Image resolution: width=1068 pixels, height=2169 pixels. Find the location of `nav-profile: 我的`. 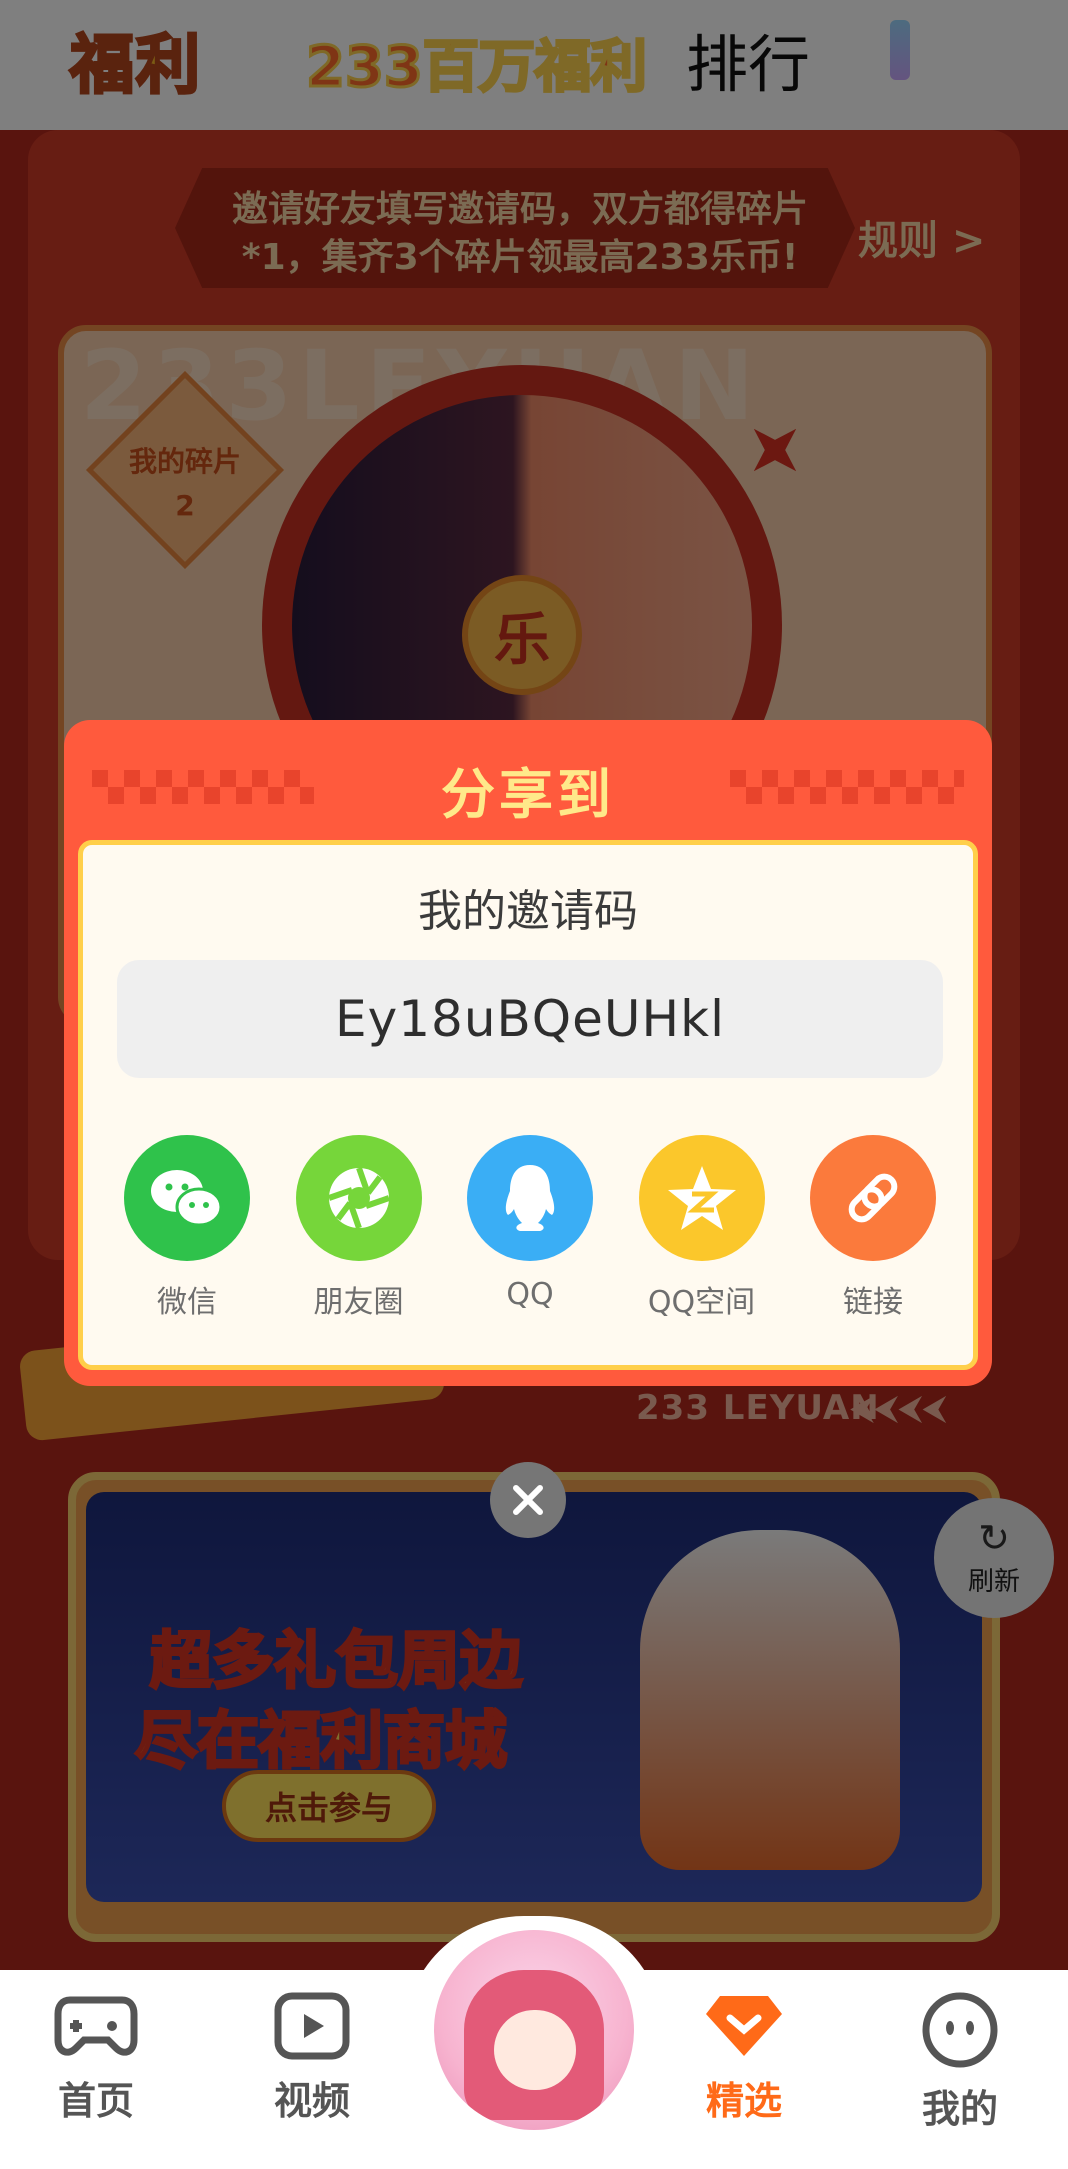

nav-profile: 我的 is located at coordinates (960, 2061).